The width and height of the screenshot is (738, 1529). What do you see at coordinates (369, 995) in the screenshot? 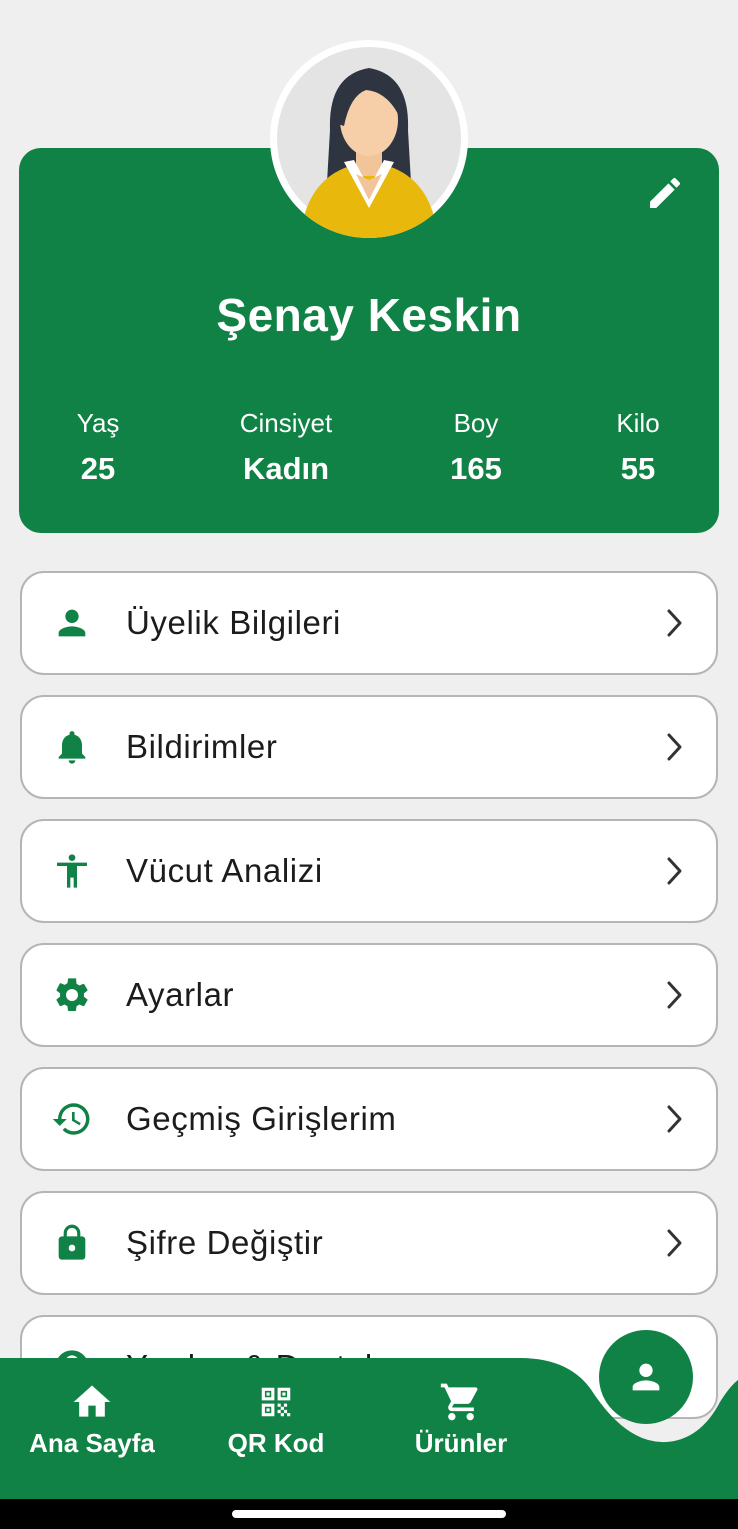
I see `menu-item-settings: Ayarlar` at bounding box center [369, 995].